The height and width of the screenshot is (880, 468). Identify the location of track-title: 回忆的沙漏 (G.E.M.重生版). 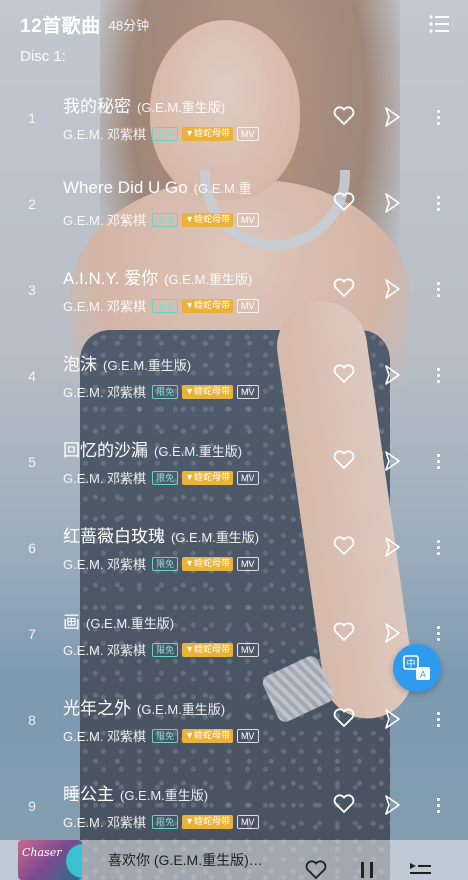
(193, 448).